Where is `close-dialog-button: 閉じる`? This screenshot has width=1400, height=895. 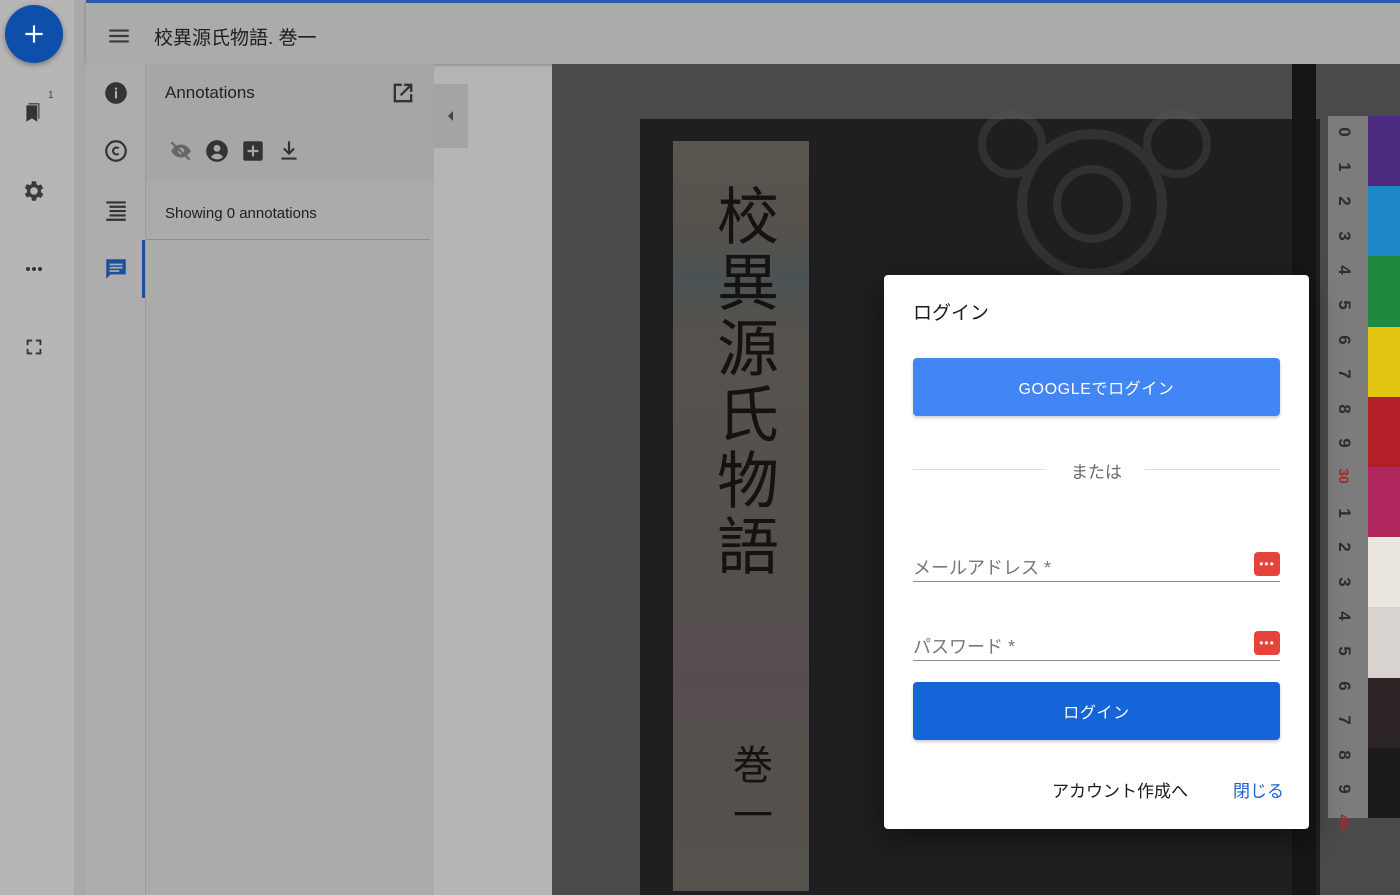 close-dialog-button: 閉じる is located at coordinates (1258, 789).